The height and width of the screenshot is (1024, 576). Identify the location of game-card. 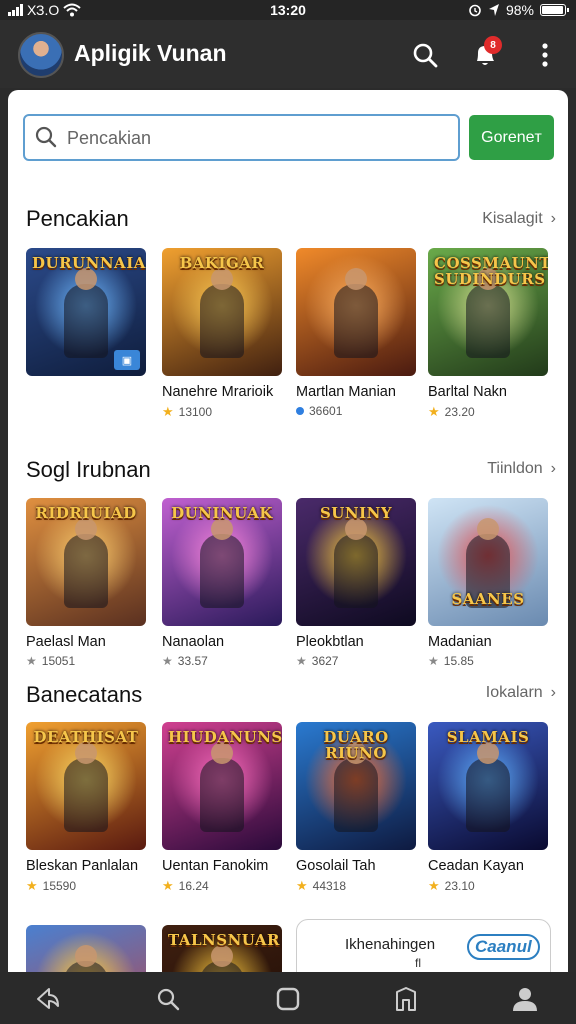
(86, 948).